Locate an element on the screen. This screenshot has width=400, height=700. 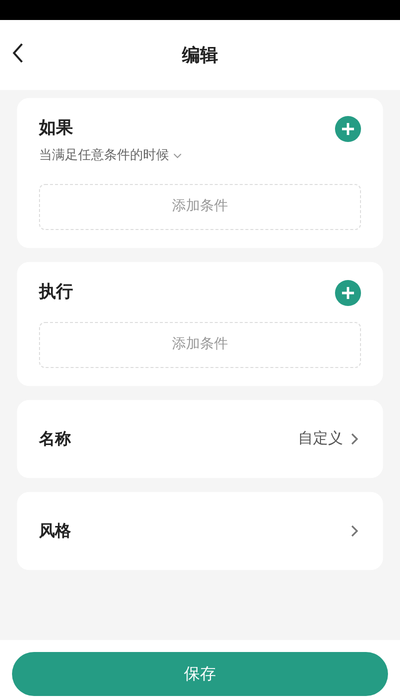
chevron-down-icon is located at coordinates (177, 155).